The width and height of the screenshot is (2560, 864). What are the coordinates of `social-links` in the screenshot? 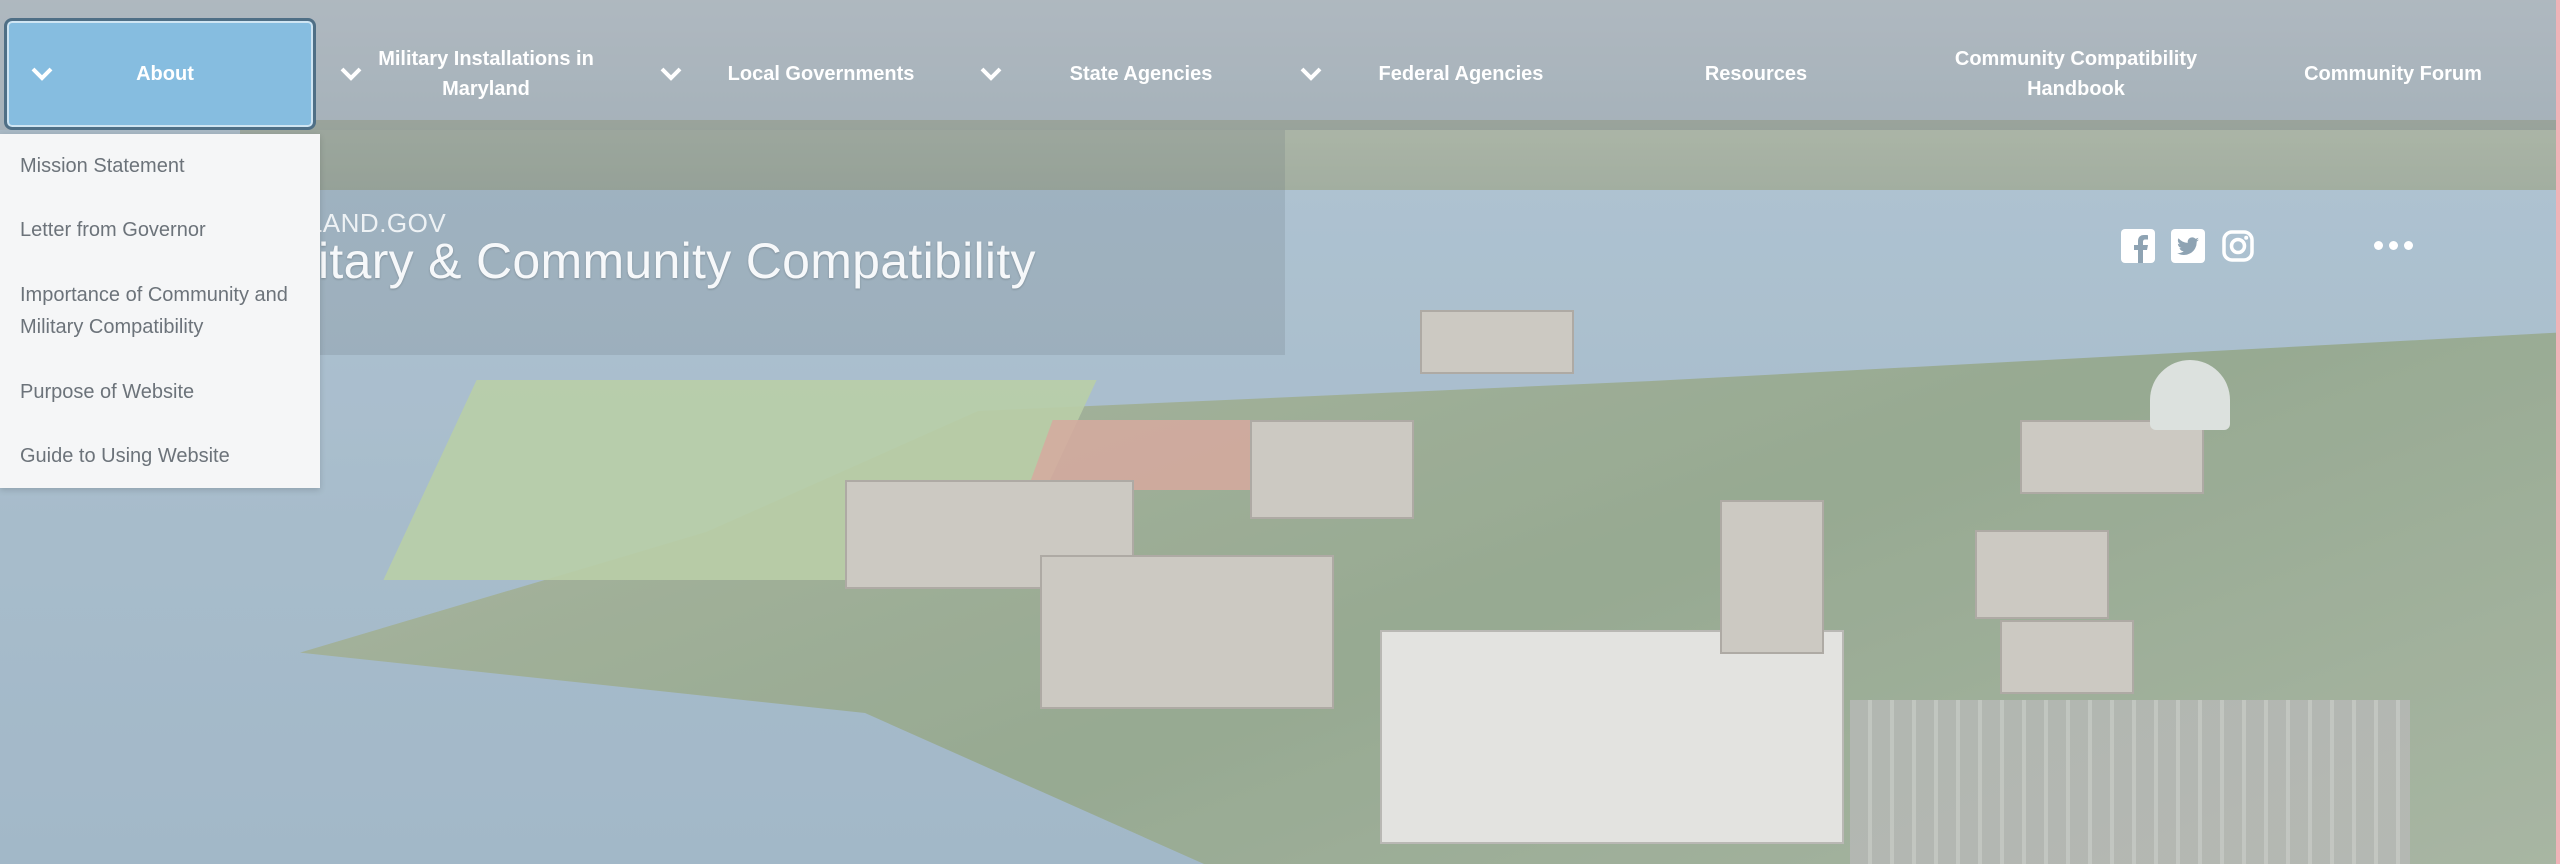 It's located at (2188, 246).